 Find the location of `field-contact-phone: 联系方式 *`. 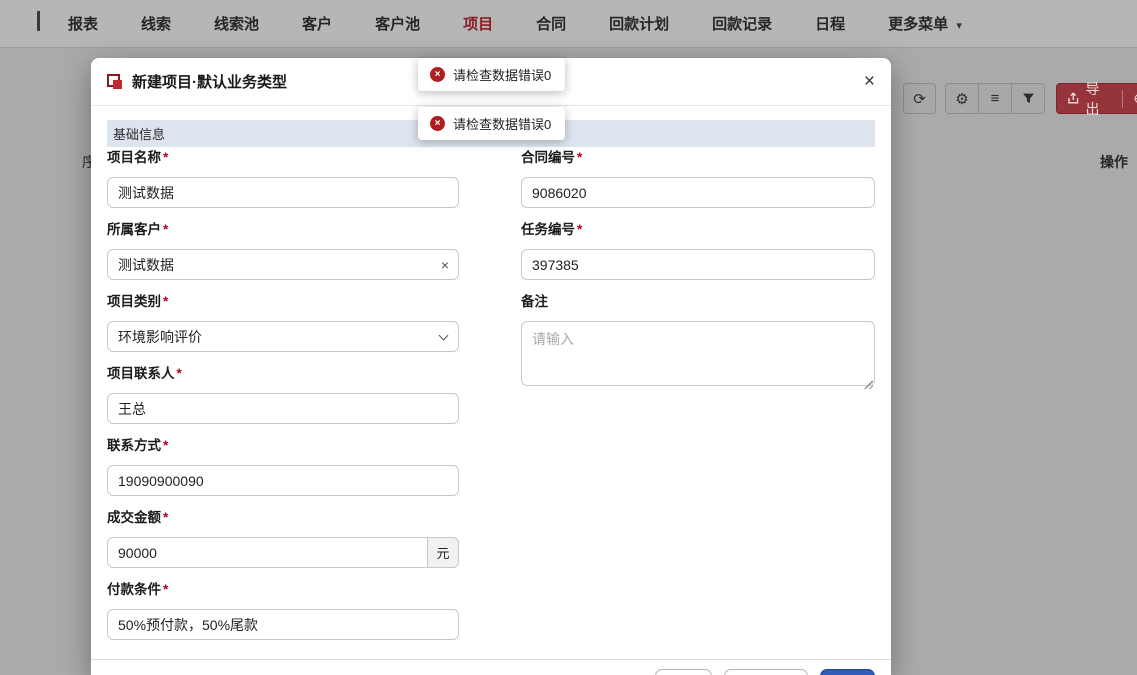

field-contact-phone: 联系方式 * is located at coordinates (283, 466).